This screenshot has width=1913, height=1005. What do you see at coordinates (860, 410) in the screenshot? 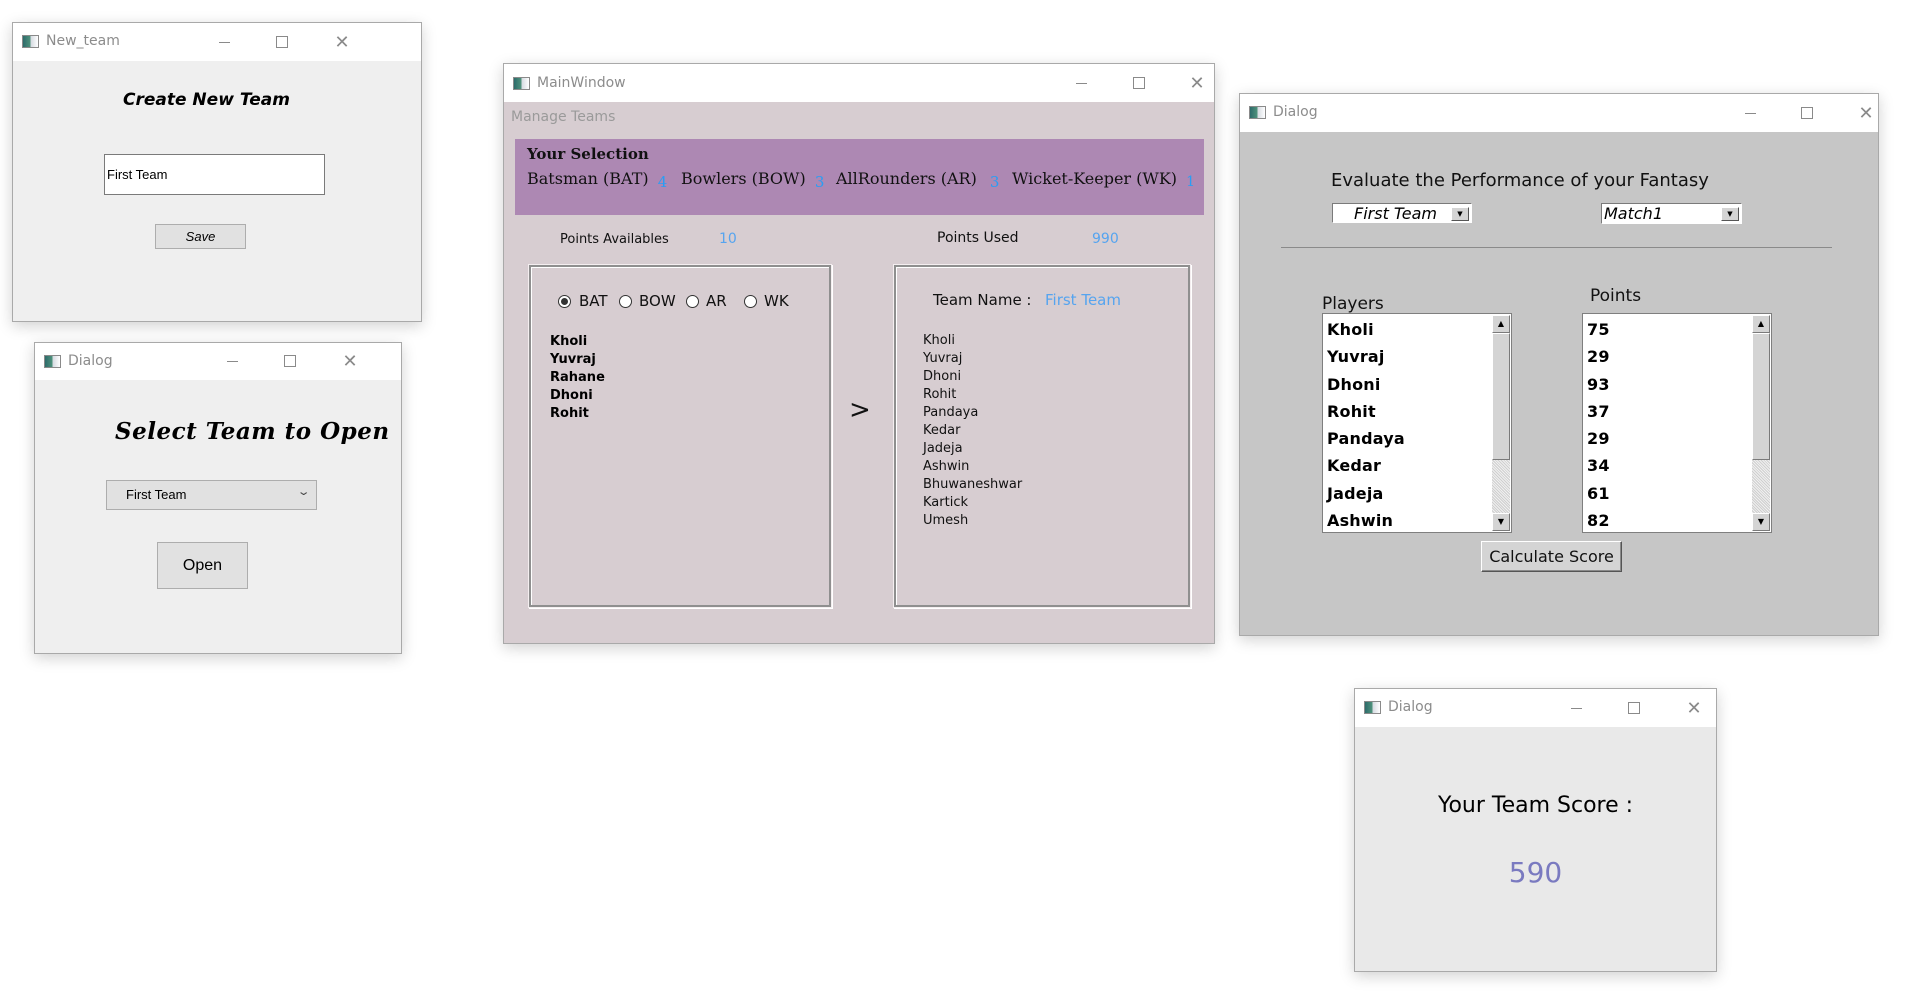
I see `move-player-button: >` at bounding box center [860, 410].